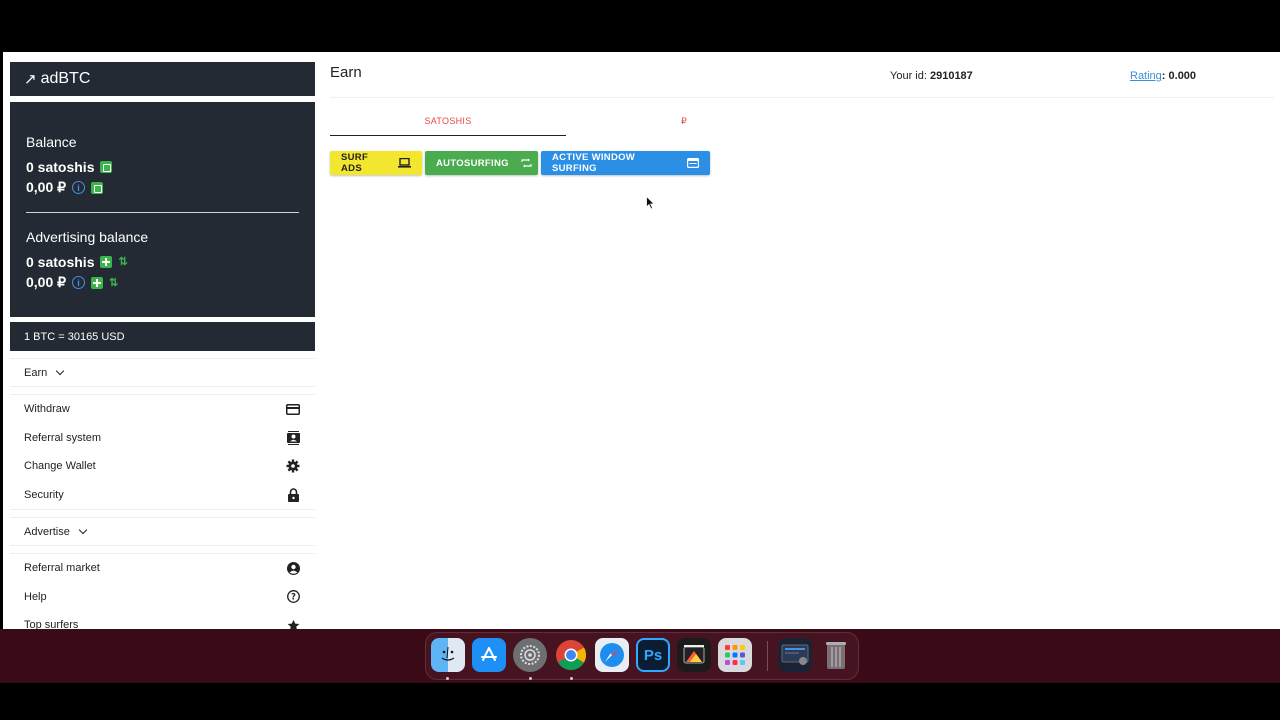  I want to click on user-id-value: 2910187, so click(951, 76).